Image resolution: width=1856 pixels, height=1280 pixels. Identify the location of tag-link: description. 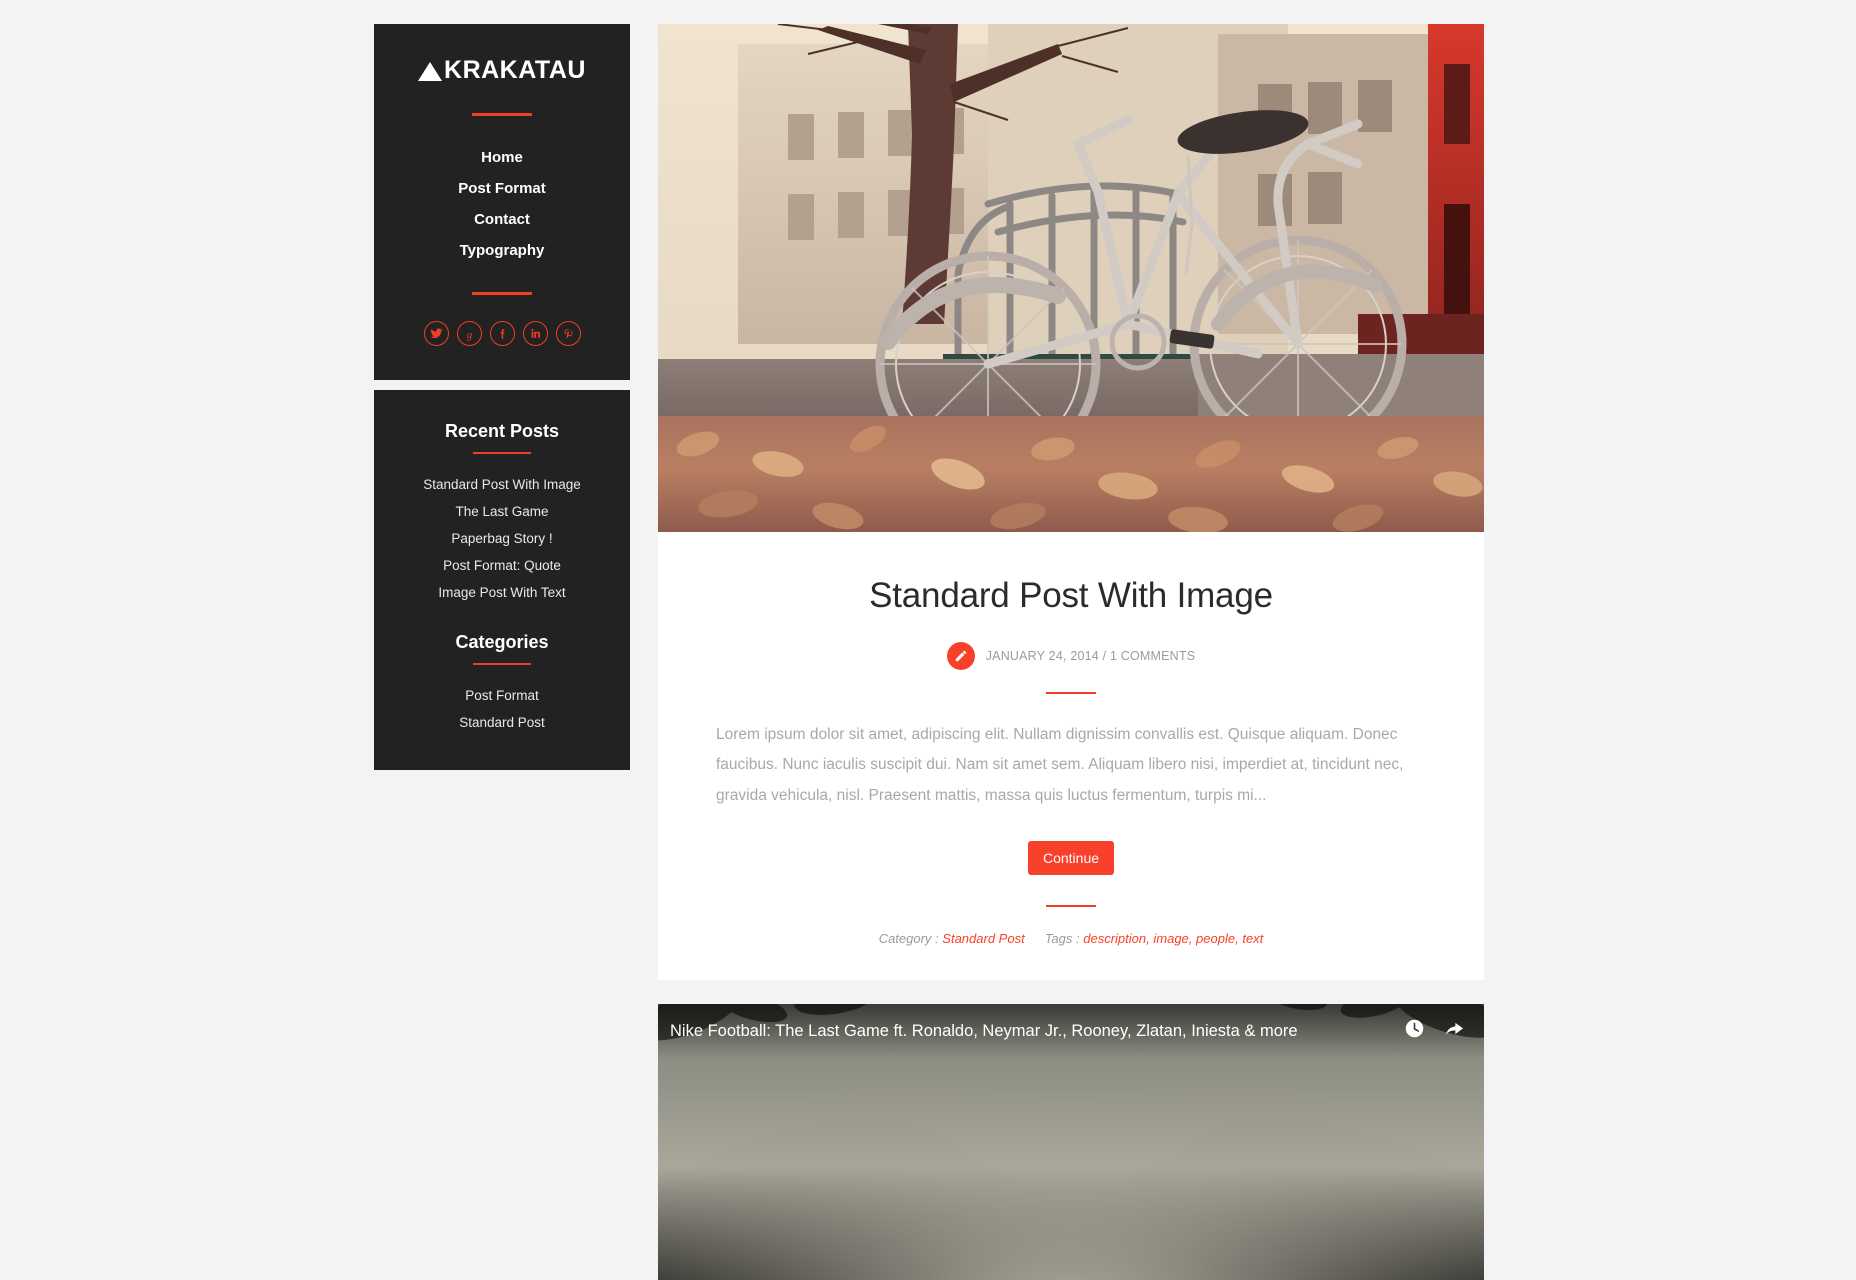
(1114, 938).